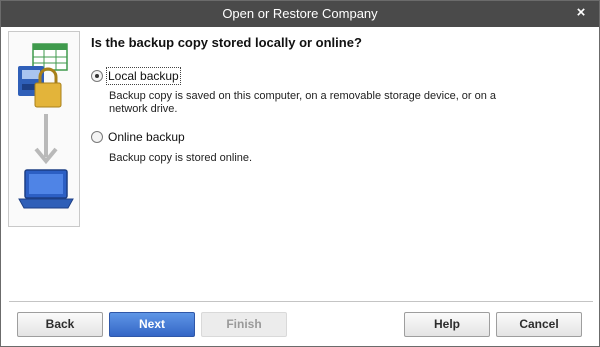 Image resolution: width=600 pixels, height=347 pixels. What do you see at coordinates (143, 76) in the screenshot?
I see `local-backup-label: Local backup` at bounding box center [143, 76].